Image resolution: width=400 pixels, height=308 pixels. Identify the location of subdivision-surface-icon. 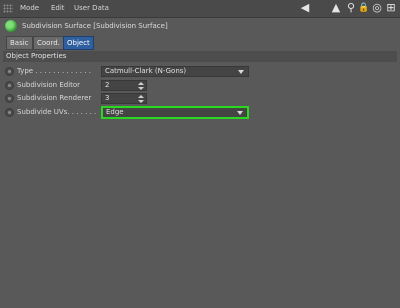
(11, 26).